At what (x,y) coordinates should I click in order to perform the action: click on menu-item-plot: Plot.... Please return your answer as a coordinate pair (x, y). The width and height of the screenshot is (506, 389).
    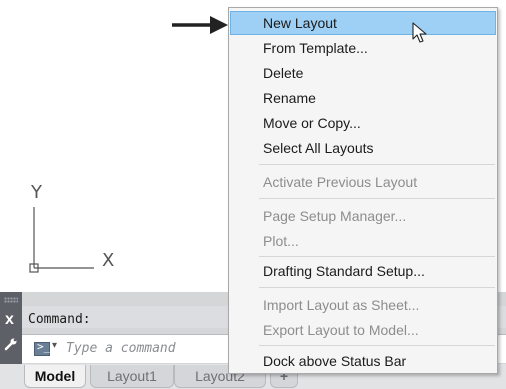
    Looking at the image, I should click on (363, 241).